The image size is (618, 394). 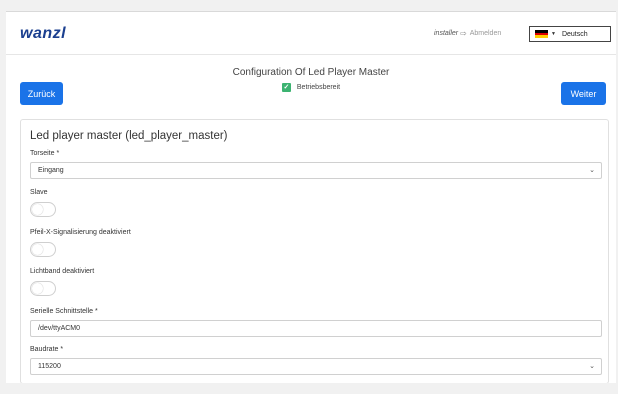 What do you see at coordinates (47, 349) in the screenshot?
I see `baud-label: Baudrate *` at bounding box center [47, 349].